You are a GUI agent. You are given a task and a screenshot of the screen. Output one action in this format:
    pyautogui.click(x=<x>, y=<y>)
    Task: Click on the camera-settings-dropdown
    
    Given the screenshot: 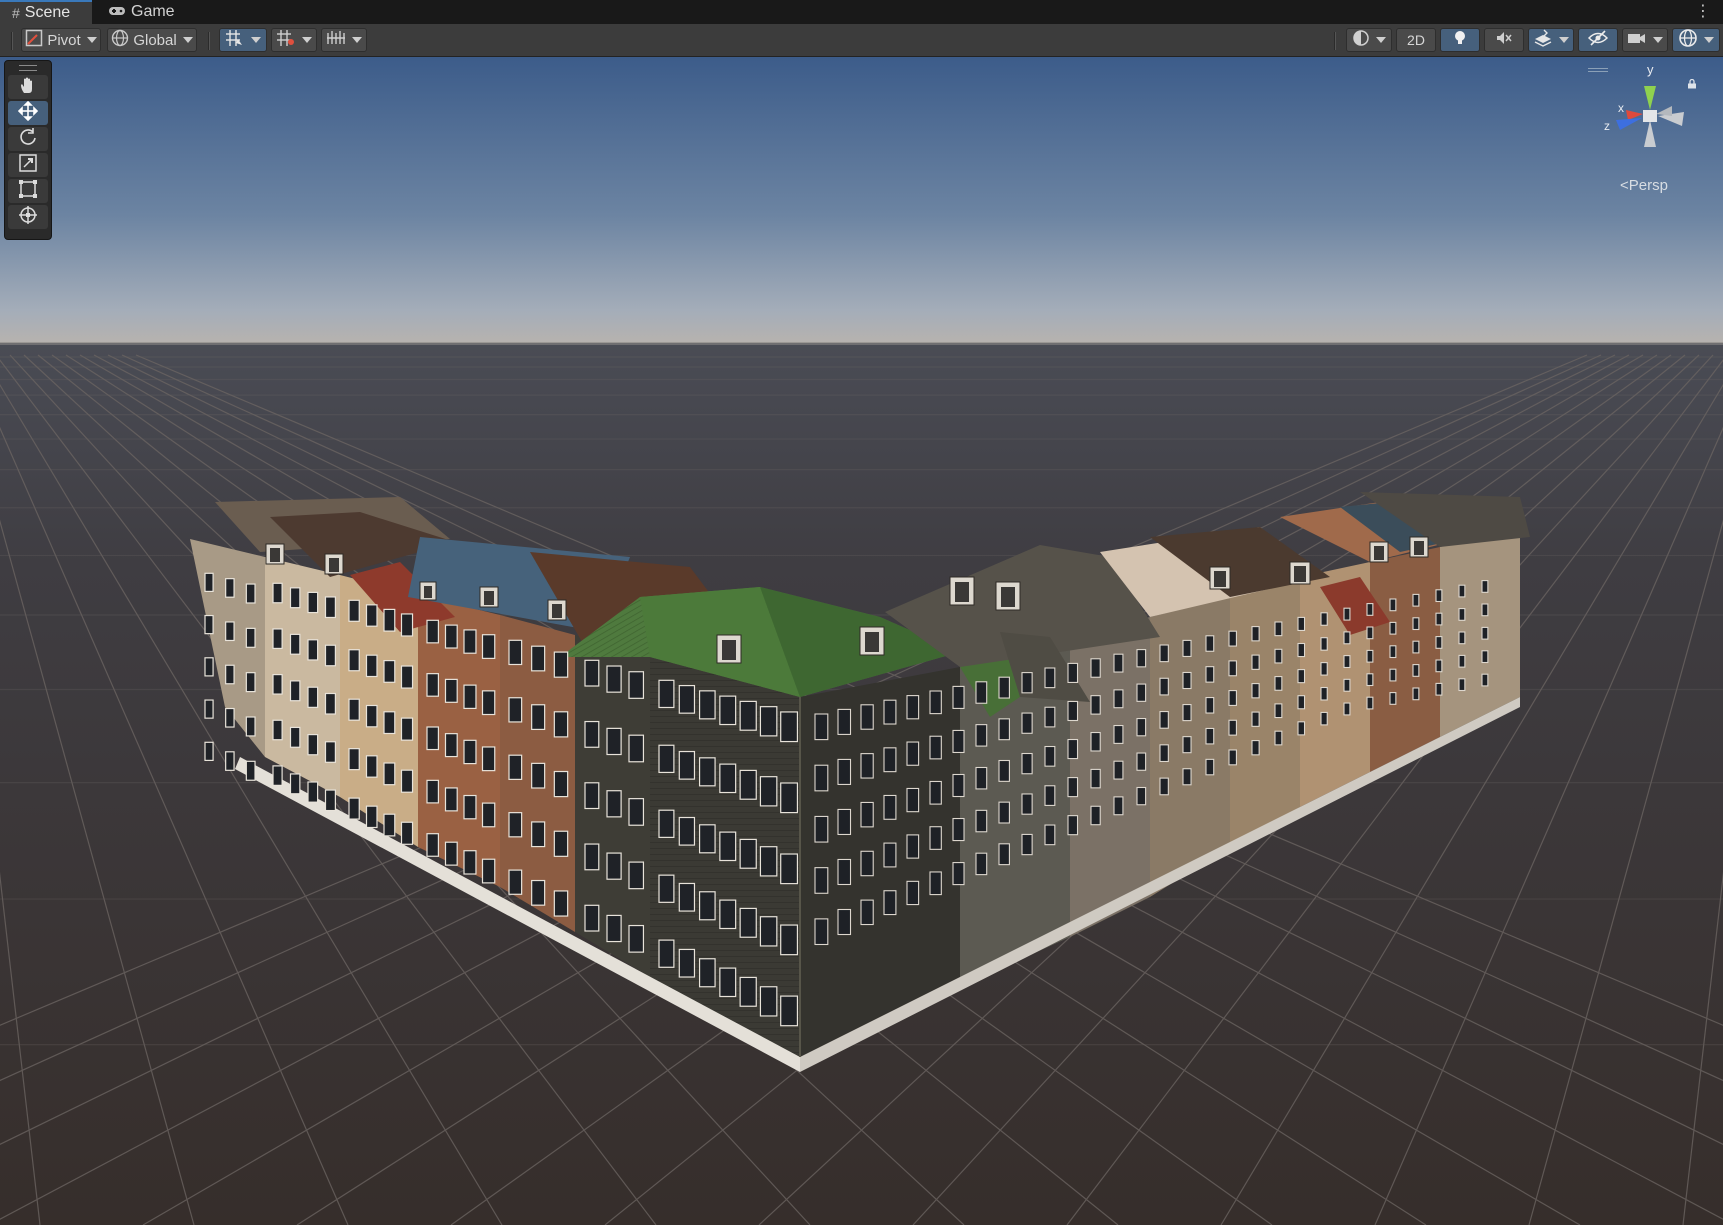 What is the action you would take?
    pyautogui.click(x=1645, y=40)
    